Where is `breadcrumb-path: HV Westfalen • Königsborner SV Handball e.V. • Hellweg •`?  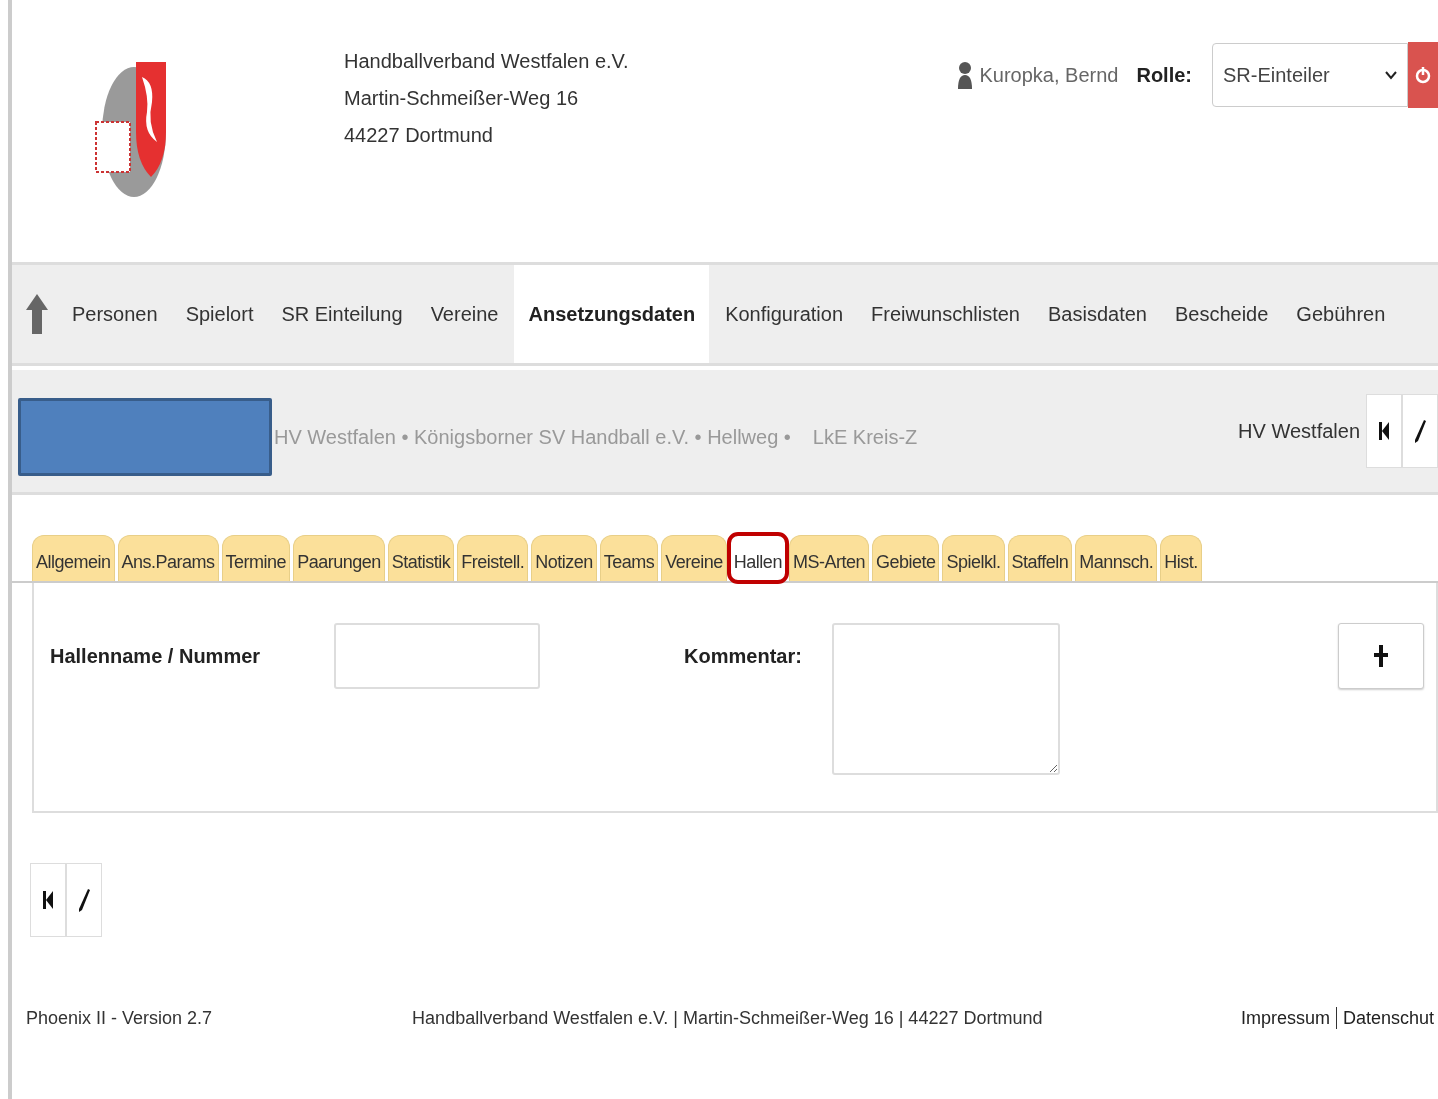
breadcrumb-path: HV Westfalen • Königsborner SV Handball e.V. • Hellweg • is located at coordinates (532, 437).